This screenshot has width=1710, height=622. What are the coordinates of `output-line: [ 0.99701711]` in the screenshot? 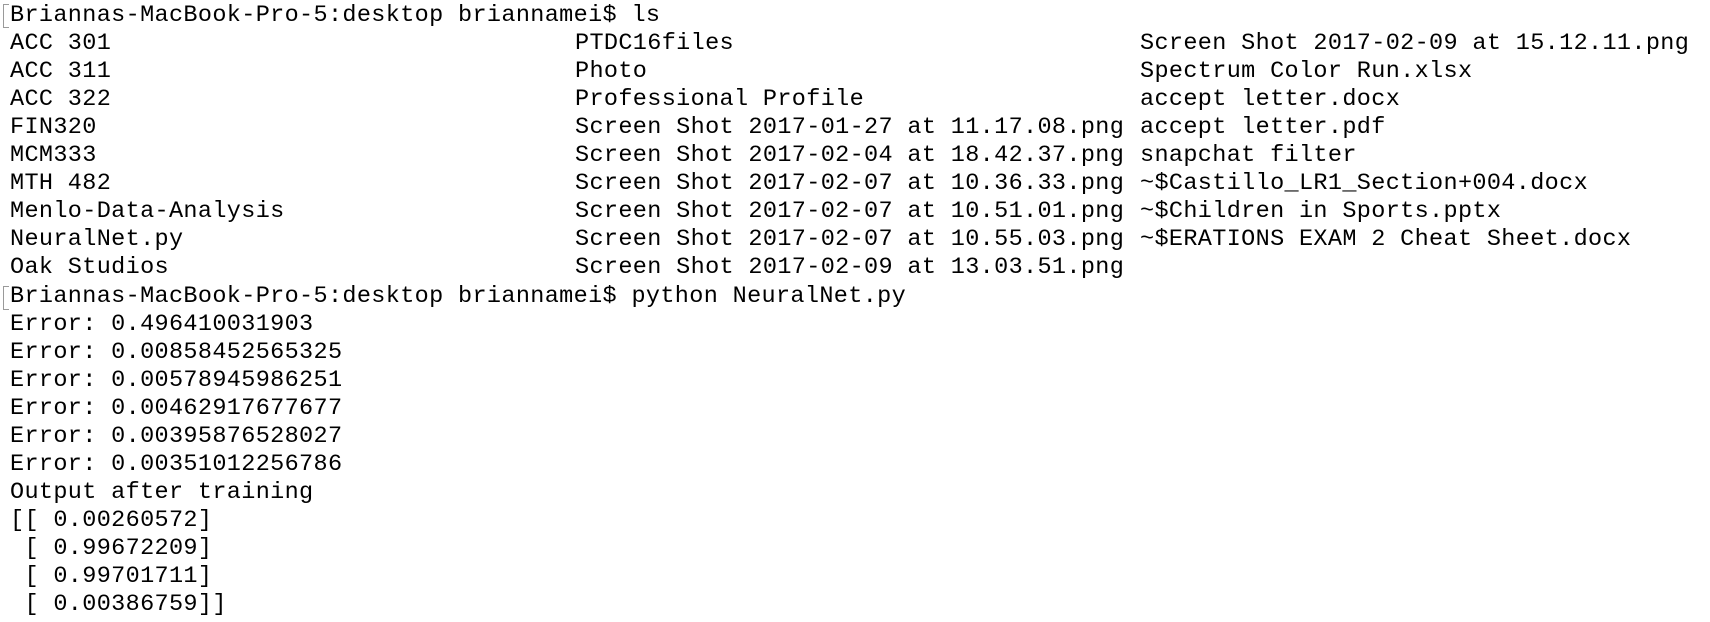 It's located at (111, 576).